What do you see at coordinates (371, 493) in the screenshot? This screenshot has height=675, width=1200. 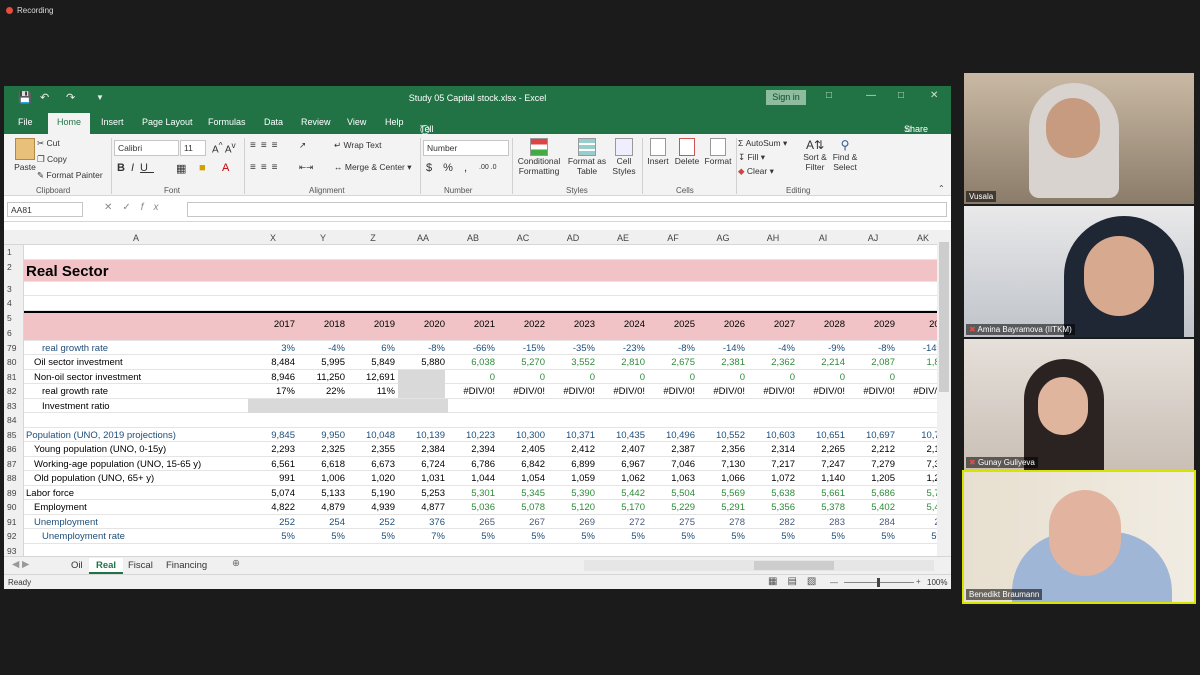 I see `cell: 5,190` at bounding box center [371, 493].